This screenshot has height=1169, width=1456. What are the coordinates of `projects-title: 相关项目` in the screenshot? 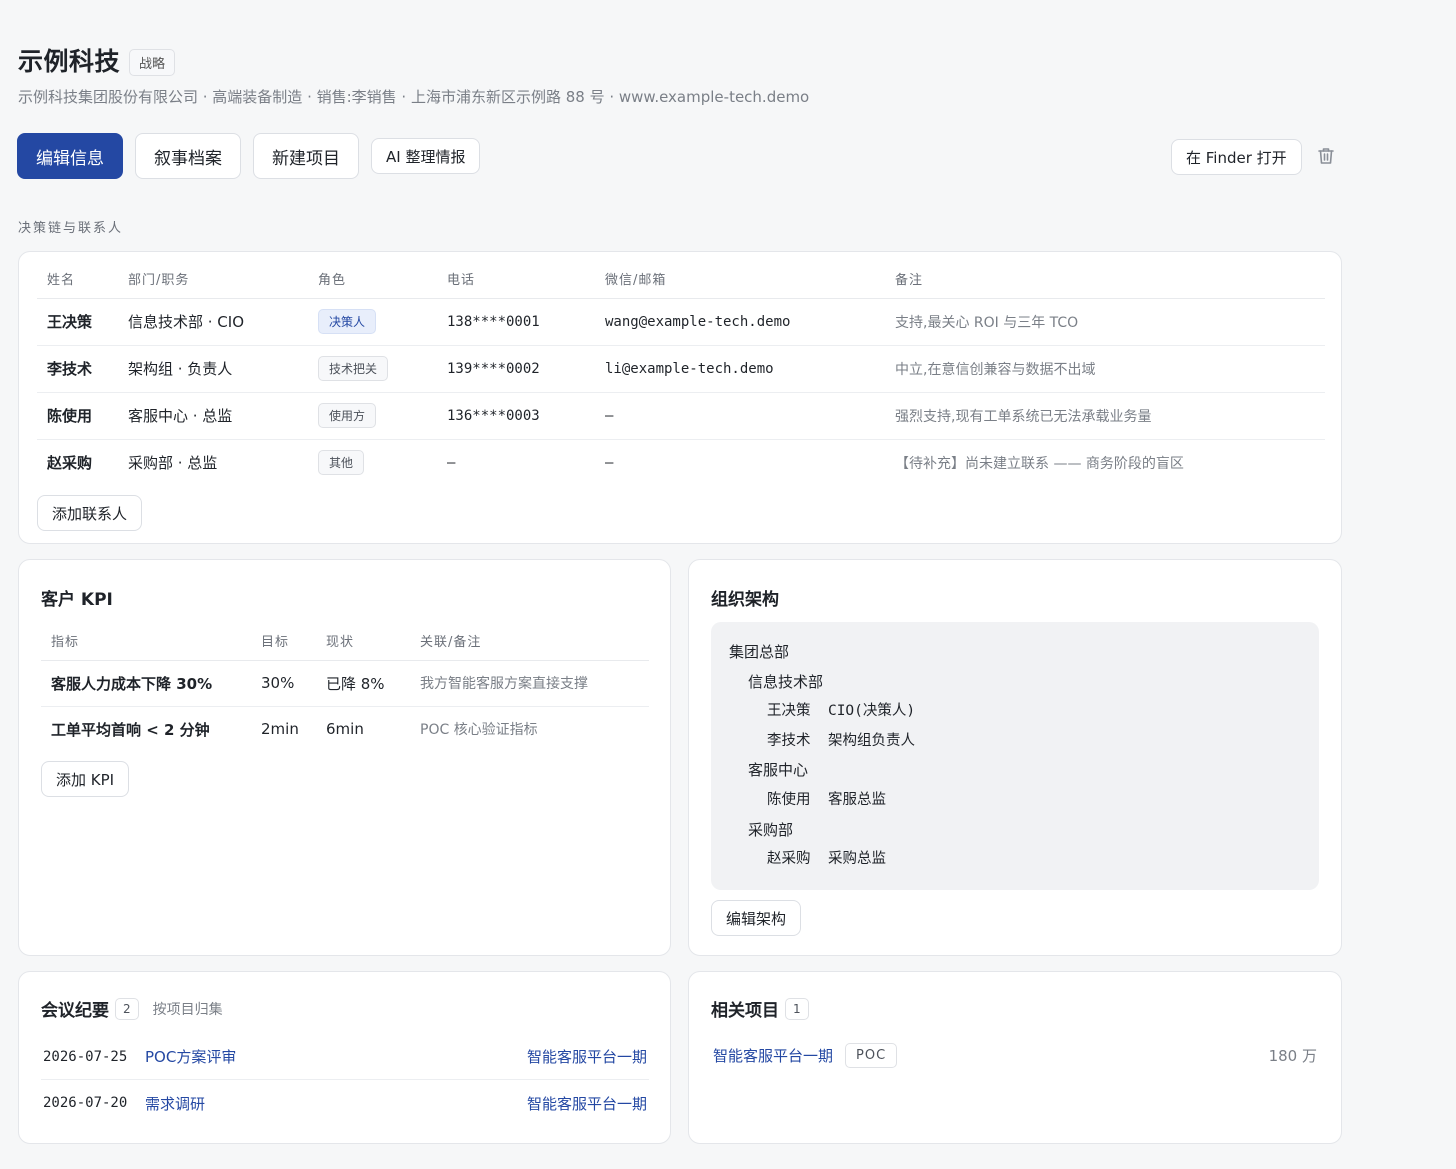 It's located at (745, 1011).